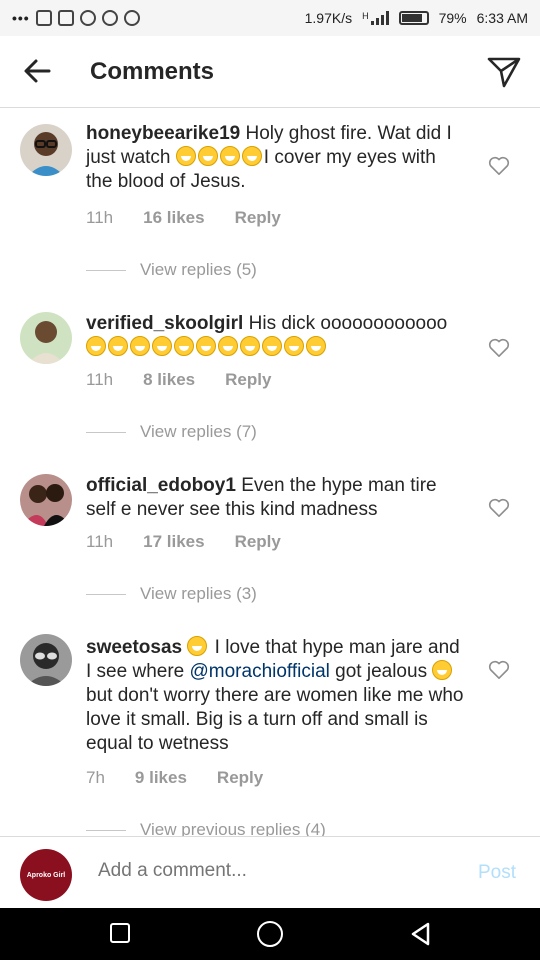 The width and height of the screenshot is (540, 960). I want to click on view-replies: View replies (7), so click(171, 432).